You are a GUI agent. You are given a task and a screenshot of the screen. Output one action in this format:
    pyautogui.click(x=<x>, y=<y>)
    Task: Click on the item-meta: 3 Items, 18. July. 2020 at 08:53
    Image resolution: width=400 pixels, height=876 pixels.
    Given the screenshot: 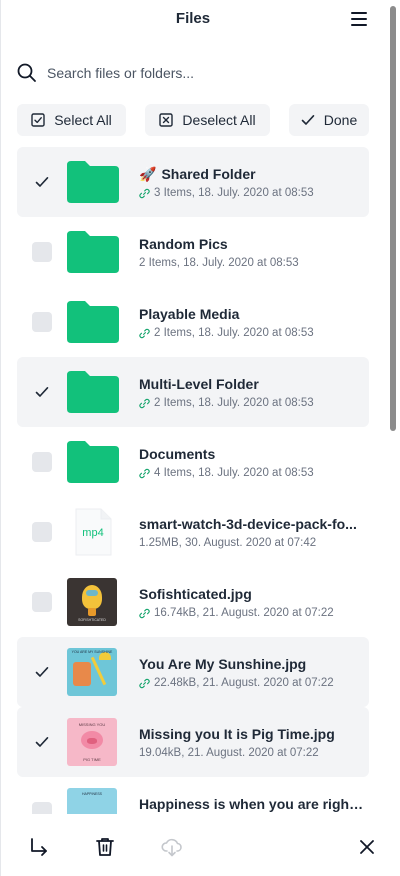 What is the action you would take?
    pyautogui.click(x=251, y=193)
    